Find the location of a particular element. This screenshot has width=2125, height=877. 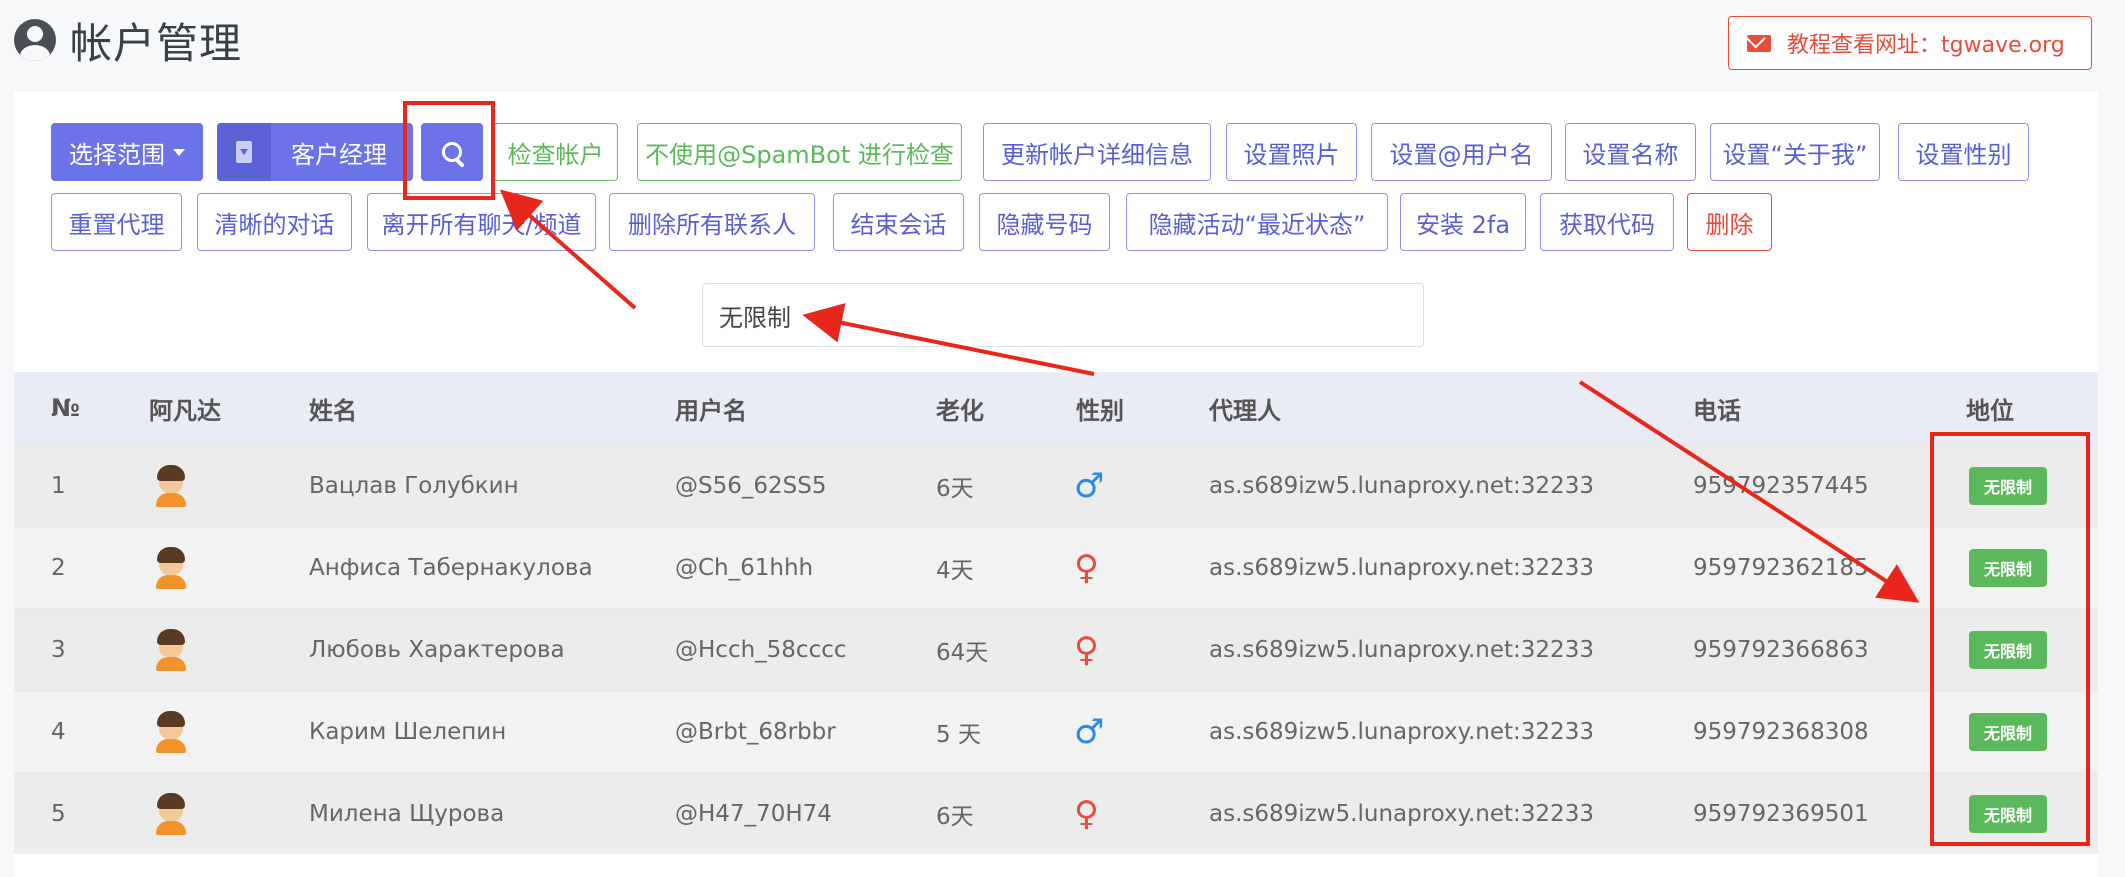

cell-phone: 959792357445 is located at coordinates (1781, 486).